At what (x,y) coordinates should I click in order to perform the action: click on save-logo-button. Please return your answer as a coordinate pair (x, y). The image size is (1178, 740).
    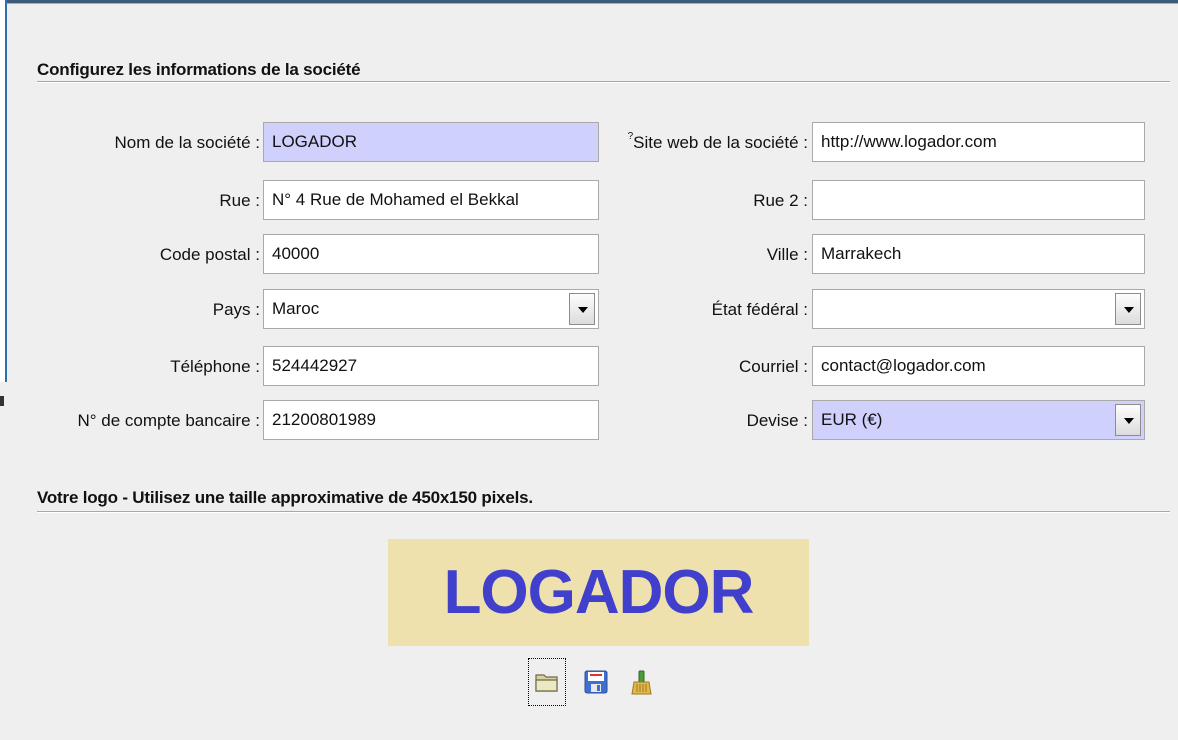
    Looking at the image, I should click on (597, 682).